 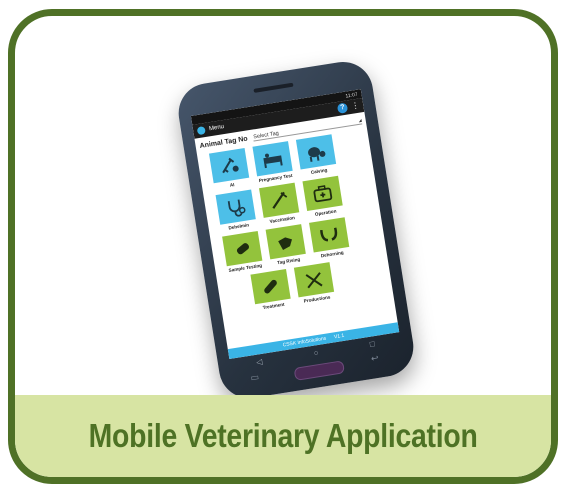 What do you see at coordinates (201, 131) in the screenshot?
I see `app-logo-icon` at bounding box center [201, 131].